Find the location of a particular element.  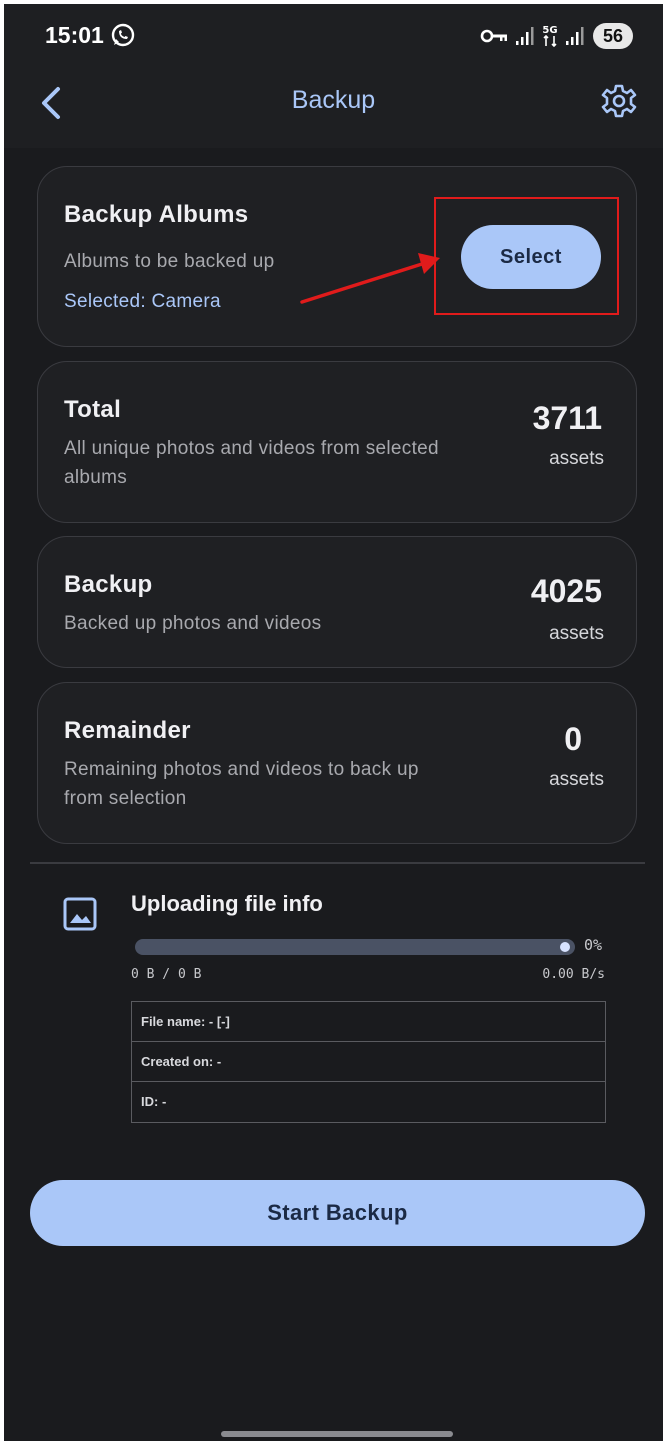

upload-speed: 0.00 B/s is located at coordinates (573, 974).